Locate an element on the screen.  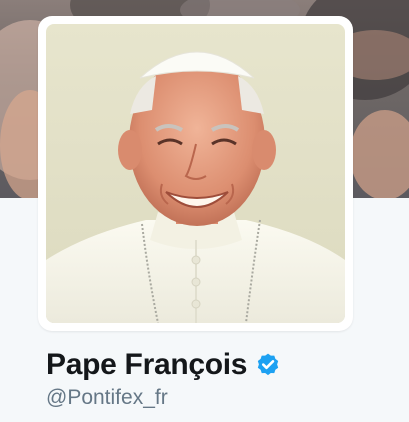
display-name: Pape François is located at coordinates (146, 365).